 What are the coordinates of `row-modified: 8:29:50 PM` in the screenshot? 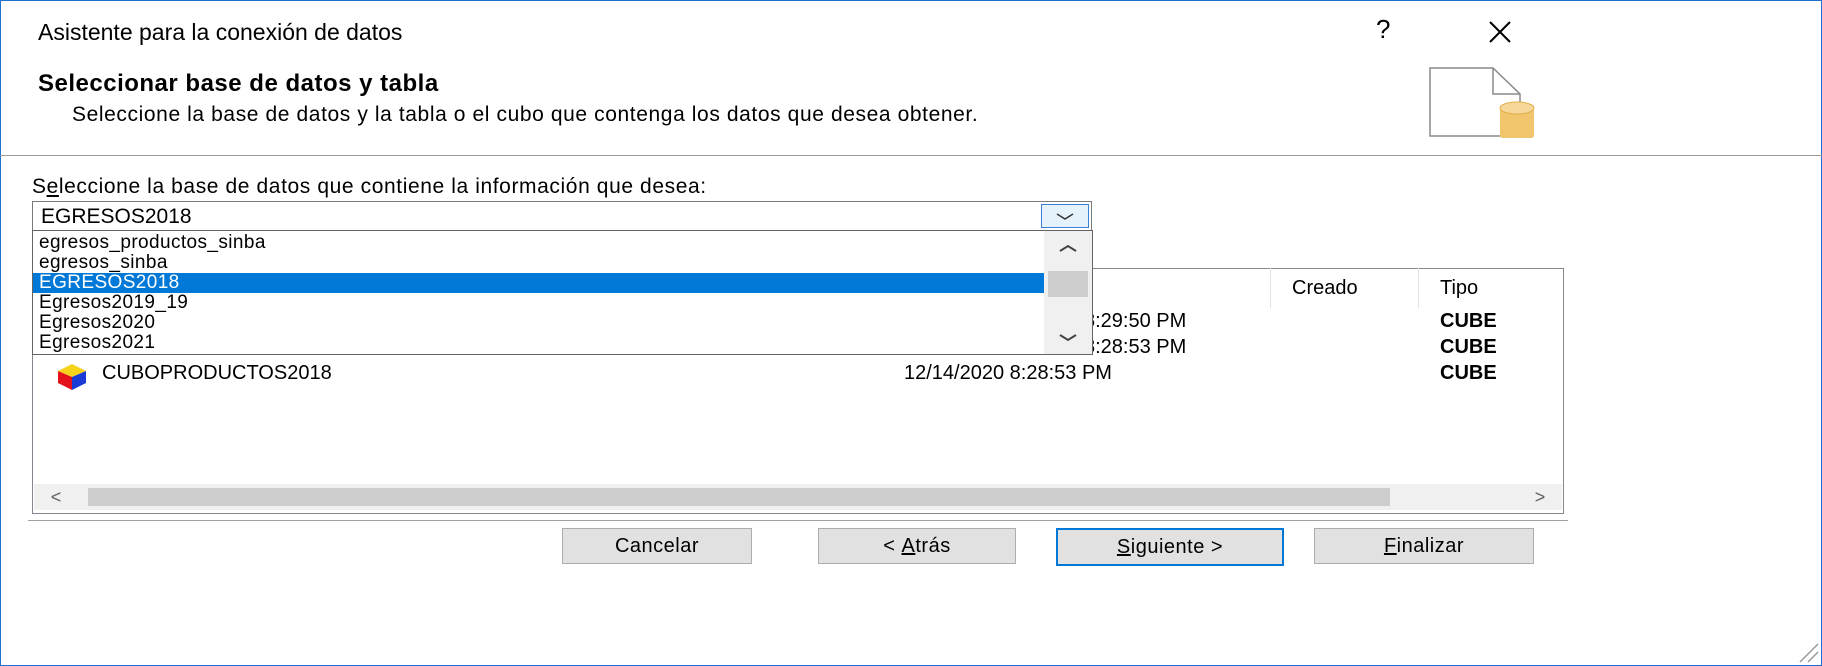 It's located at (1135, 321).